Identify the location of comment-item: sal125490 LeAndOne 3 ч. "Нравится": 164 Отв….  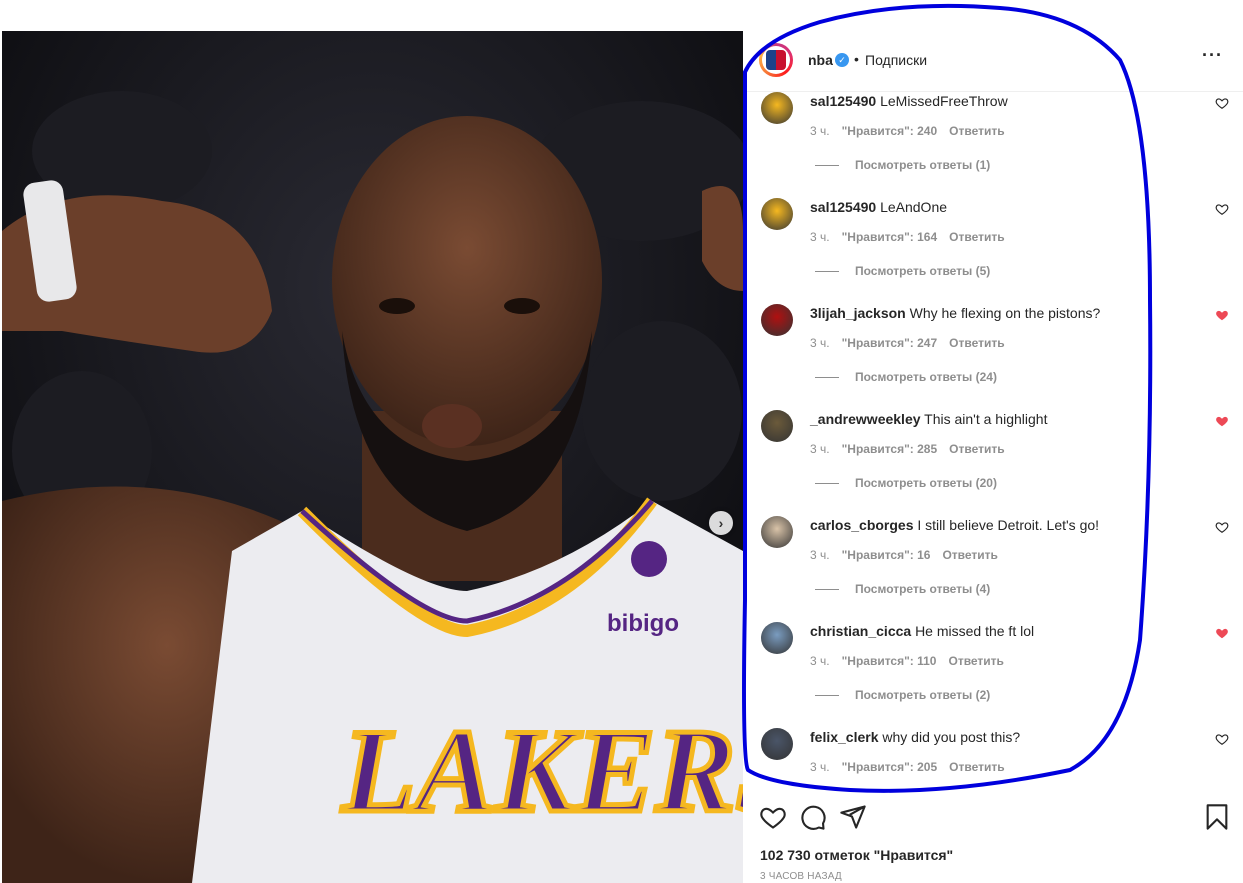
(993, 251).